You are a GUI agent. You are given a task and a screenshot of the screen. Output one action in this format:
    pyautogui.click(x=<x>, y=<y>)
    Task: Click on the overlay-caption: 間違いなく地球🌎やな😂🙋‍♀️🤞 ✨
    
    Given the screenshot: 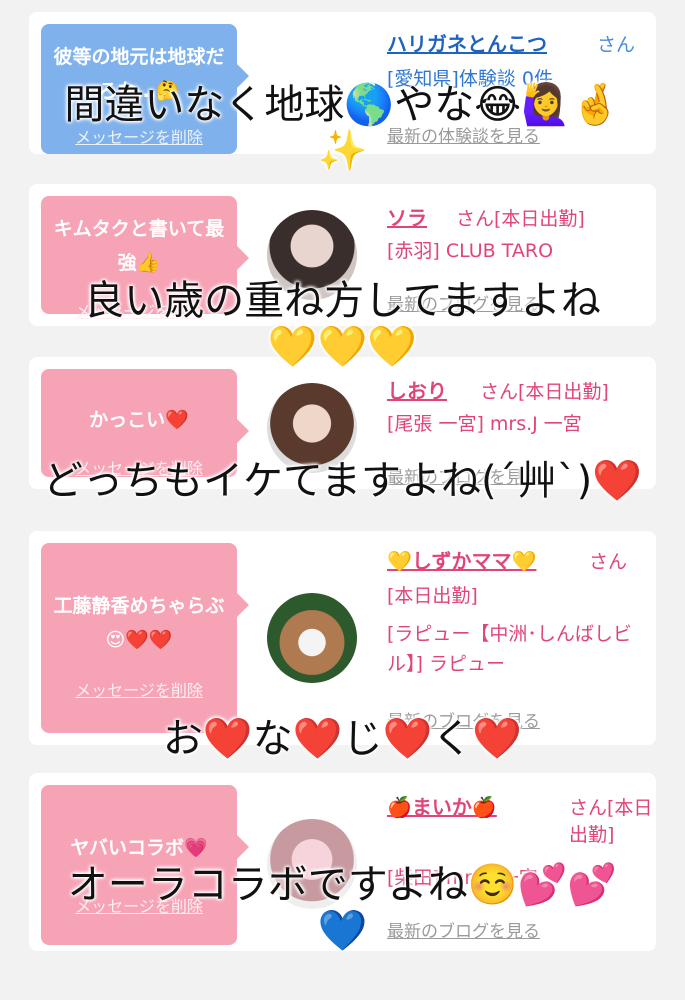 What is the action you would take?
    pyautogui.click(x=342, y=128)
    